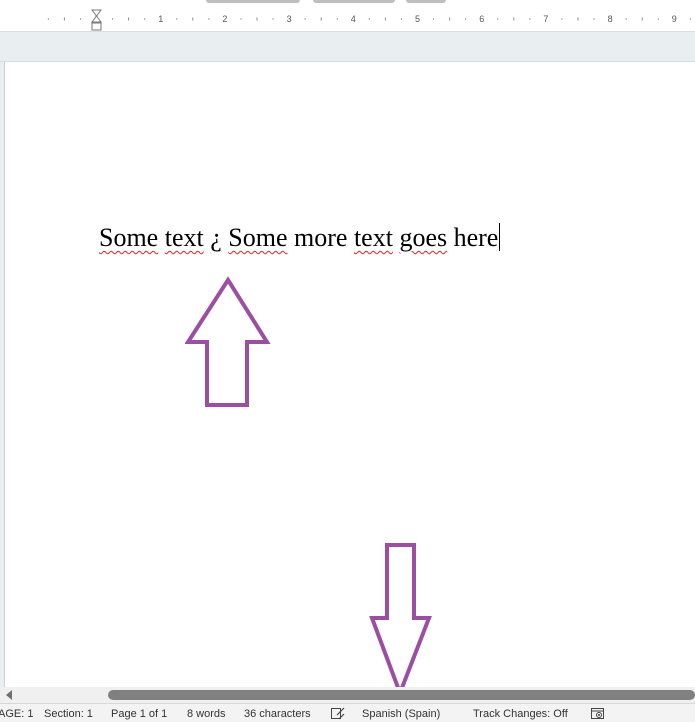 Image resolution: width=695 pixels, height=722 pixels. What do you see at coordinates (520, 714) in the screenshot?
I see `track-changes-indicator: Track Changes: Off` at bounding box center [520, 714].